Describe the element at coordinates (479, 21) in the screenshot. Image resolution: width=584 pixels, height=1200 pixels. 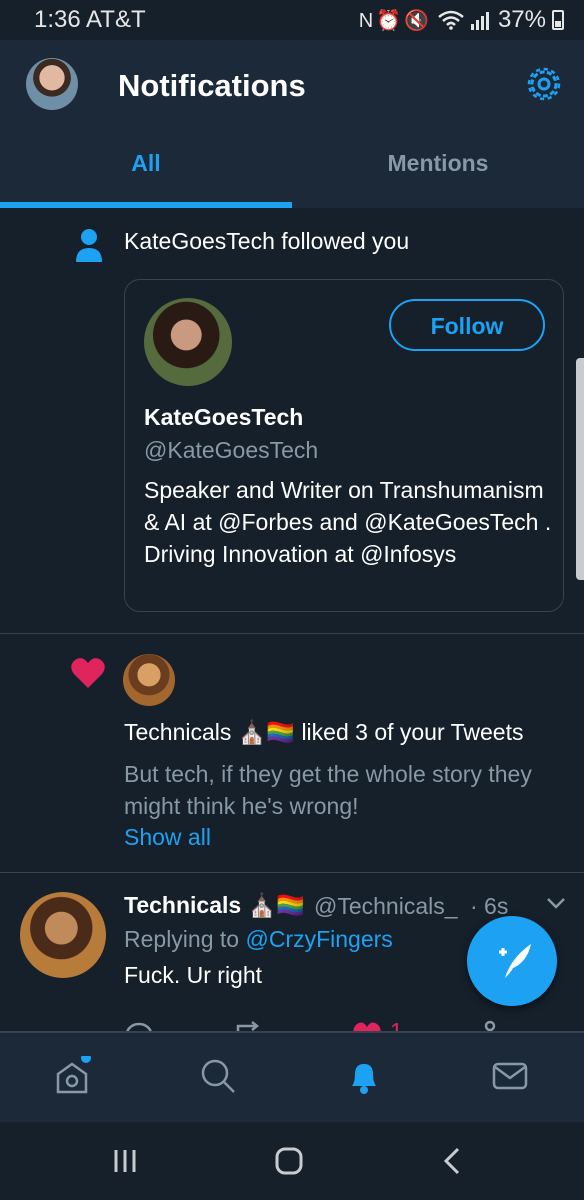
I see `signal-icon` at that location.